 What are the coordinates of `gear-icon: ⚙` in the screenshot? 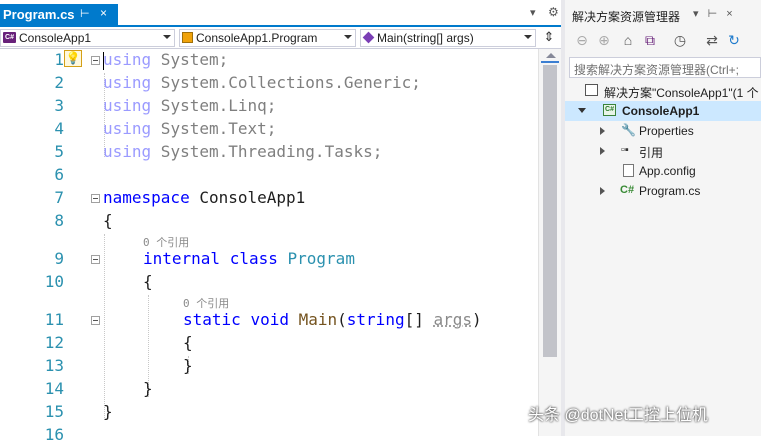 It's located at (553, 12).